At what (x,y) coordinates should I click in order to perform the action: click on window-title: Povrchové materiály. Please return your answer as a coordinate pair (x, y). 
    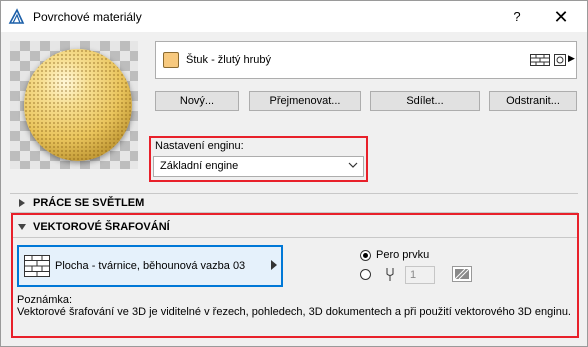
    Looking at the image, I should click on (87, 17).